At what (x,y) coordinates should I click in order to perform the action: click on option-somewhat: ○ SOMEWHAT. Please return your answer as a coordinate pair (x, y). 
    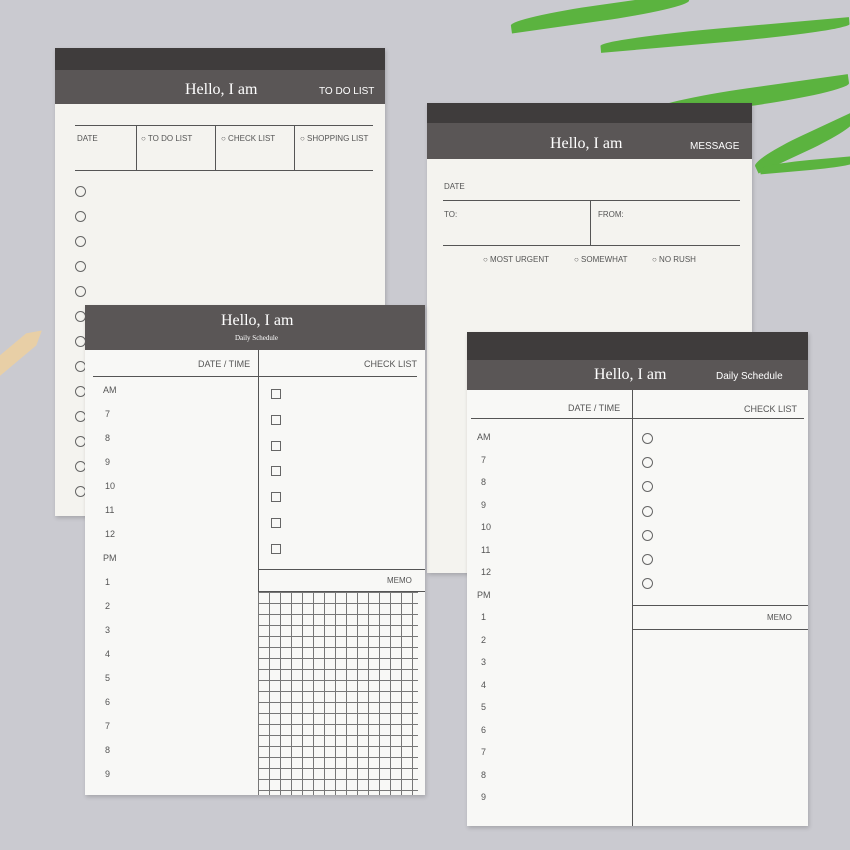
    Looking at the image, I should click on (601, 259).